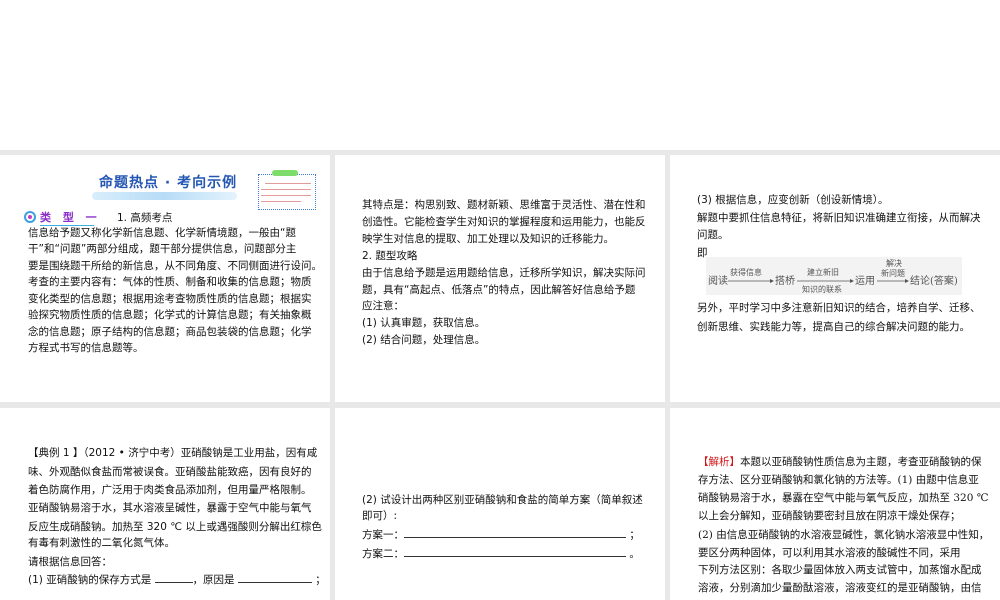  Describe the element at coordinates (162, 233) in the screenshot. I see `text-line: 信息给予题又称化学新信息题、化学新情境题，一般由“题` at that location.